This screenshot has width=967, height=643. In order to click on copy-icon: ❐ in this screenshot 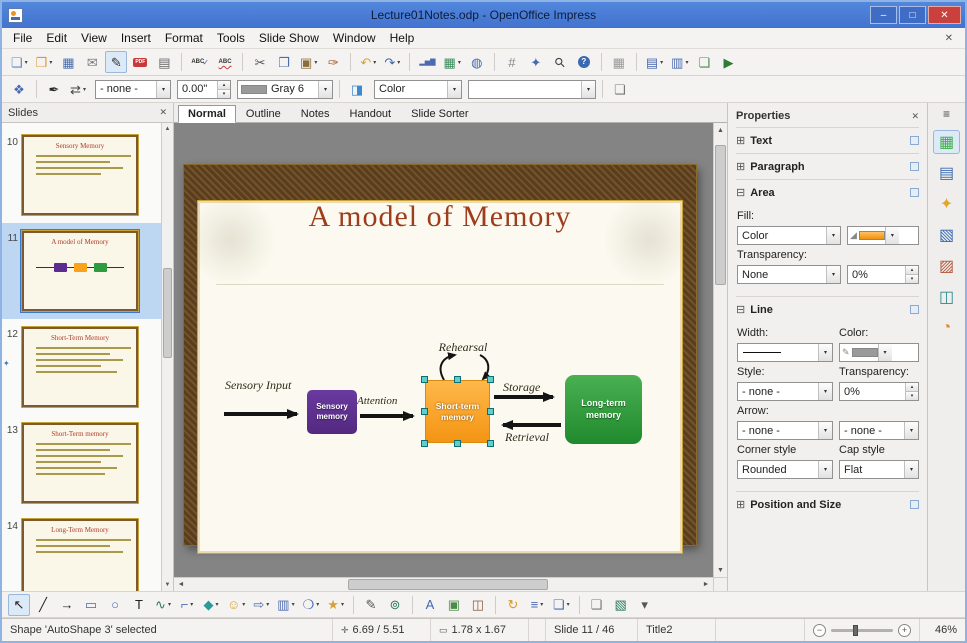, I will do `click(284, 62)`.